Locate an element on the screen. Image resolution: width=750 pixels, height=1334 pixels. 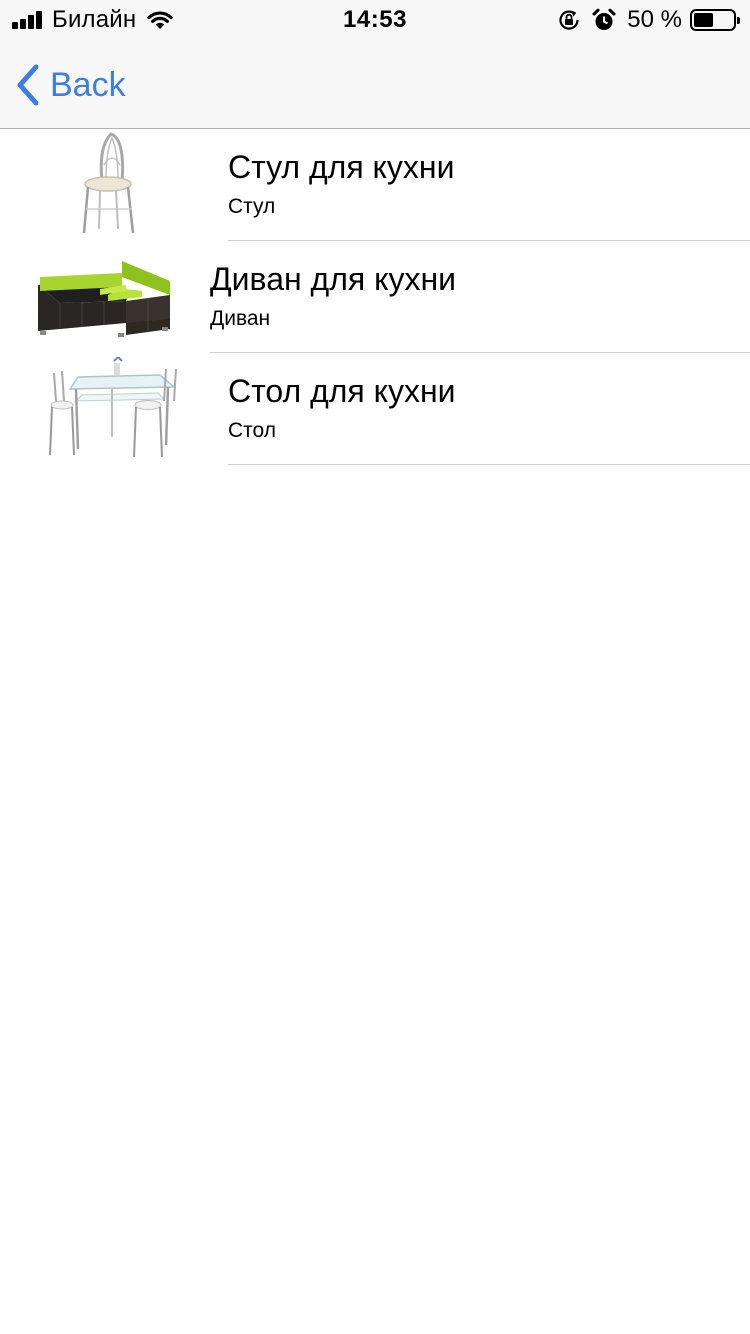
table-set-image is located at coordinates (115, 408).